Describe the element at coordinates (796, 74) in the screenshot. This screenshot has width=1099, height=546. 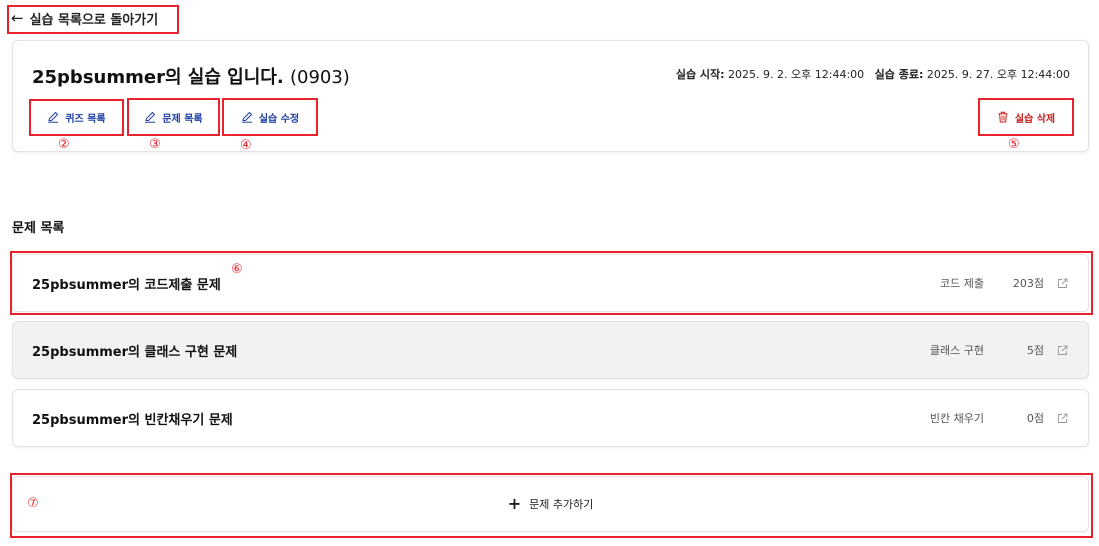
I see `start-value: 2025. 9. 2. 오후 12:44:00` at that location.